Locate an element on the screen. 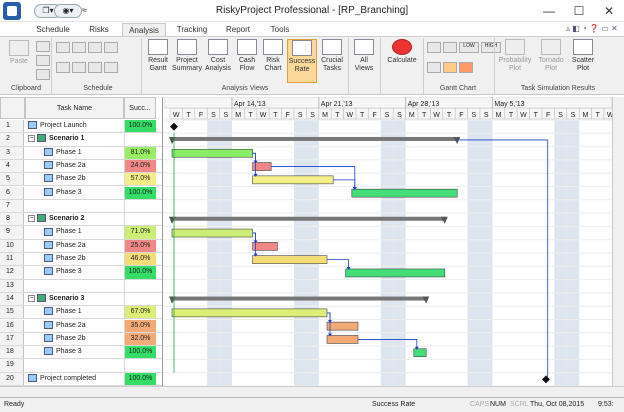 This screenshot has height=412, width=624. task-name-cell: Phase 1 is located at coordinates (74, 153).